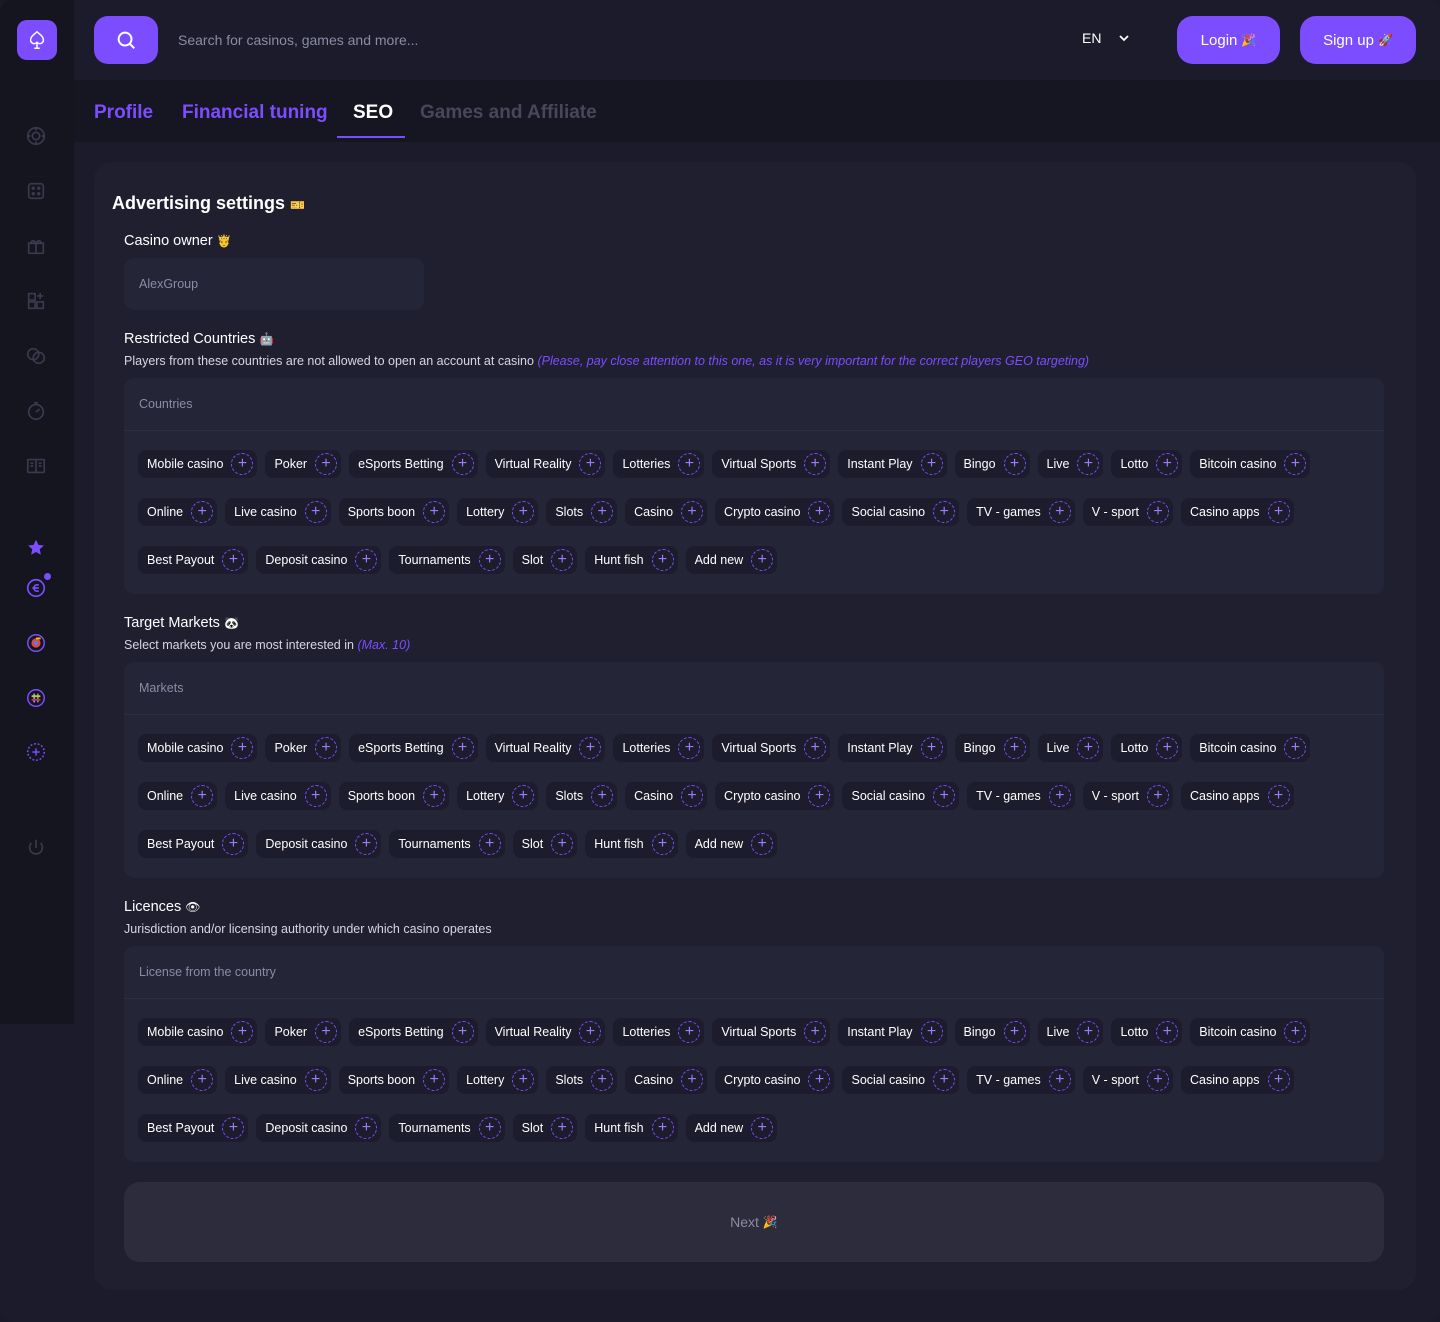 This screenshot has height=1322, width=1440. What do you see at coordinates (303, 464) in the screenshot?
I see `tag-chip: Poker +` at bounding box center [303, 464].